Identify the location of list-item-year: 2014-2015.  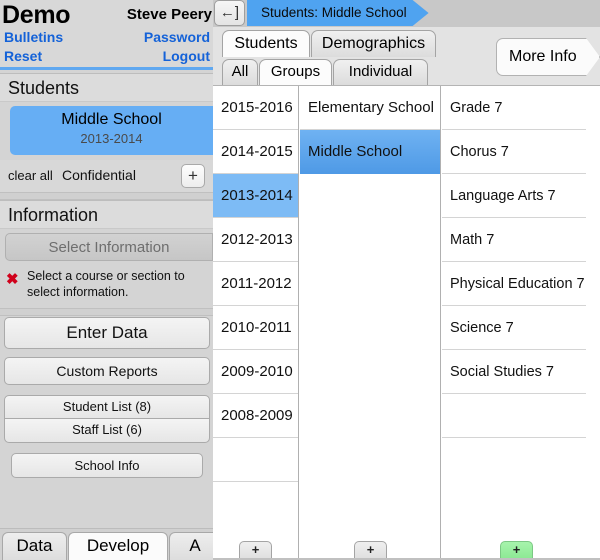
(255, 152).